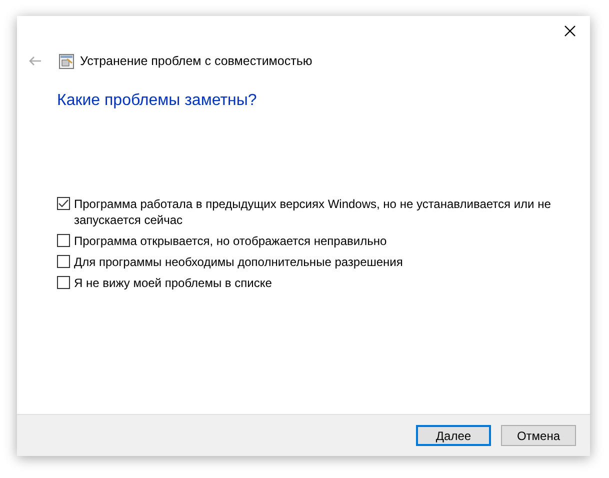 The height and width of the screenshot is (478, 609). What do you see at coordinates (570, 31) in the screenshot?
I see `close-icon` at bounding box center [570, 31].